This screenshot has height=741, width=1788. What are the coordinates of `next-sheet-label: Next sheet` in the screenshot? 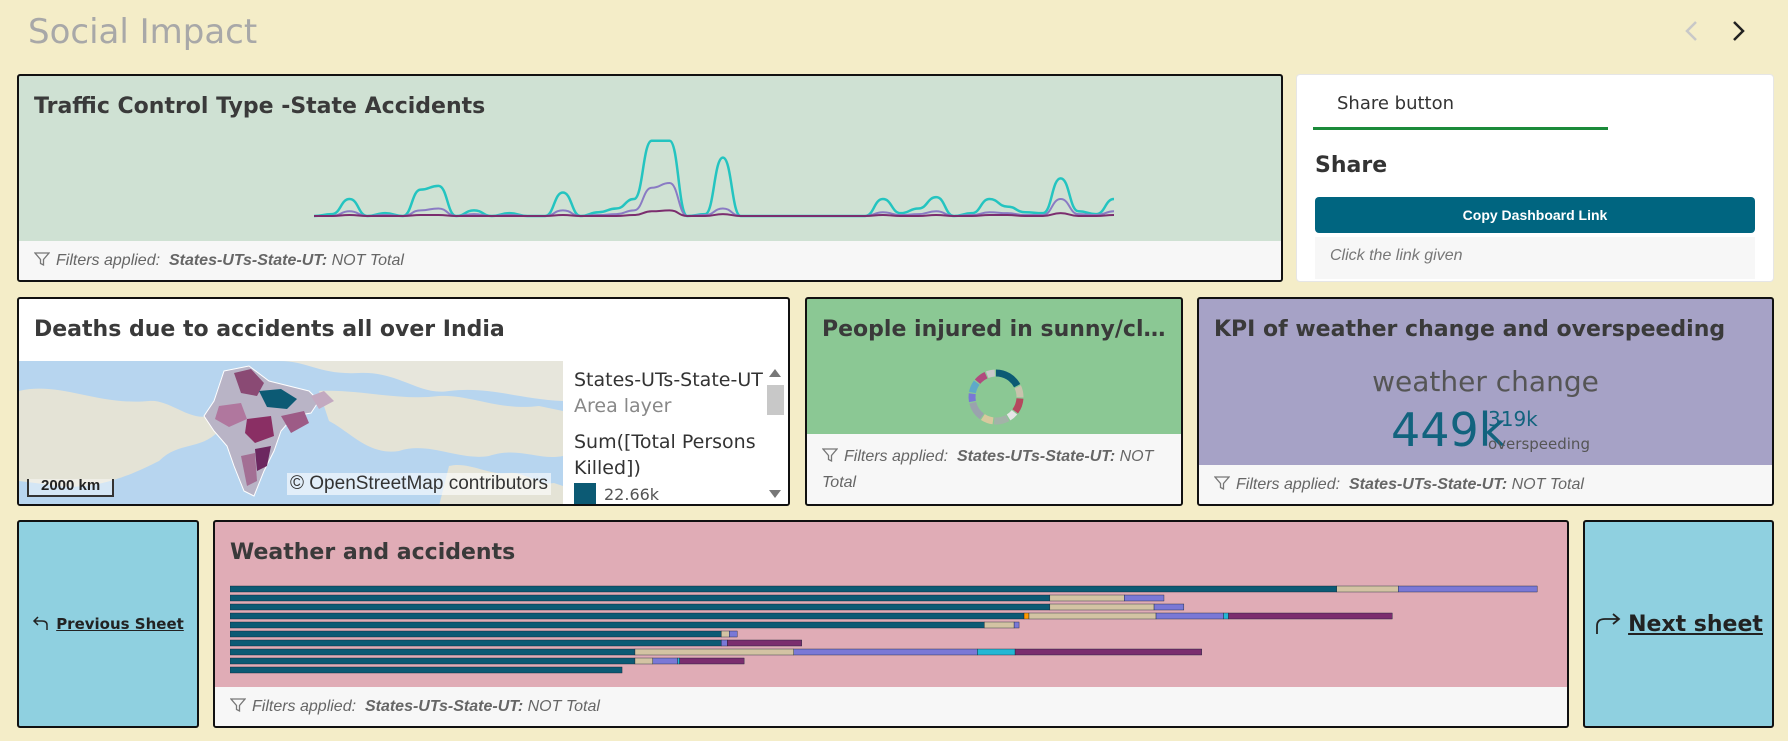 It's located at (1695, 624).